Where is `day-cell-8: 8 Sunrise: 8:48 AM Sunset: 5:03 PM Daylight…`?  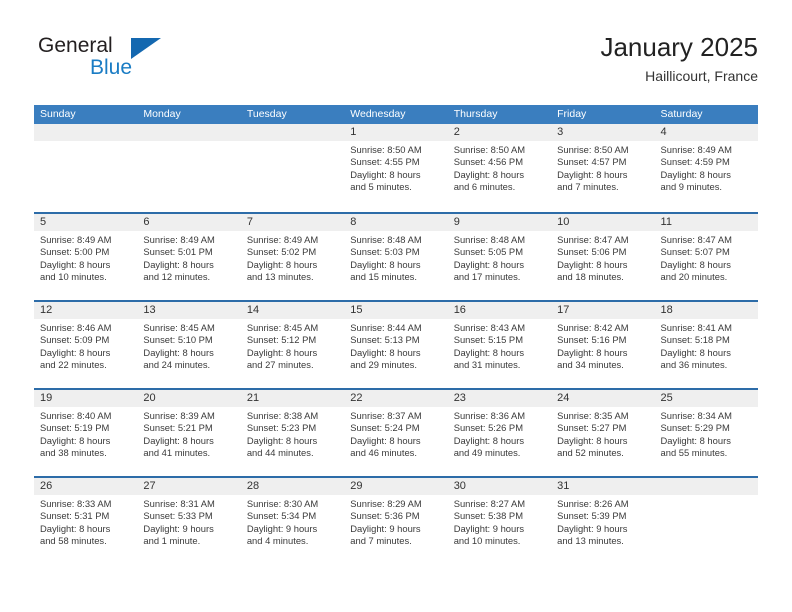 day-cell-8: 8 Sunrise: 8:48 AM Sunset: 5:03 PM Daylight… is located at coordinates (396, 257).